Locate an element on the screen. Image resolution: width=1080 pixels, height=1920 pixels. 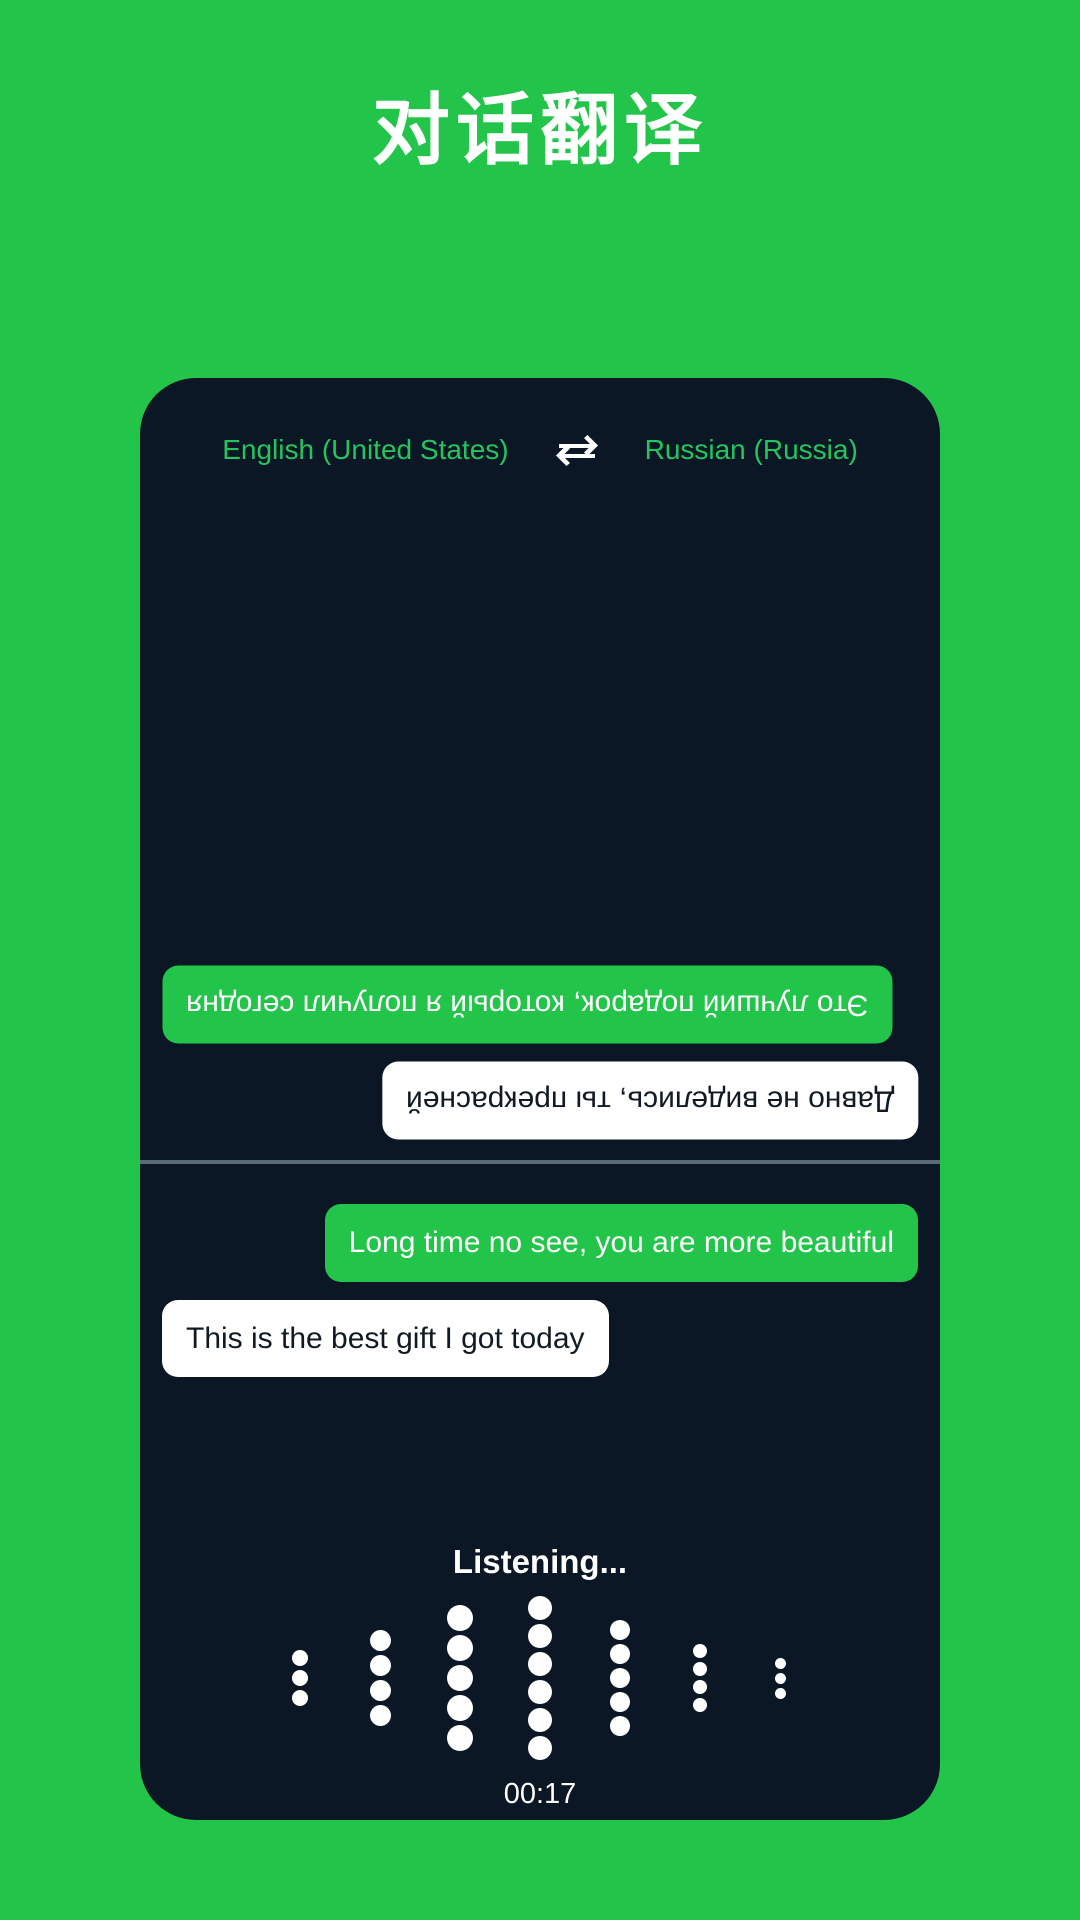
language-bar: English (United States) Russian (Russia) is located at coordinates (540, 450).